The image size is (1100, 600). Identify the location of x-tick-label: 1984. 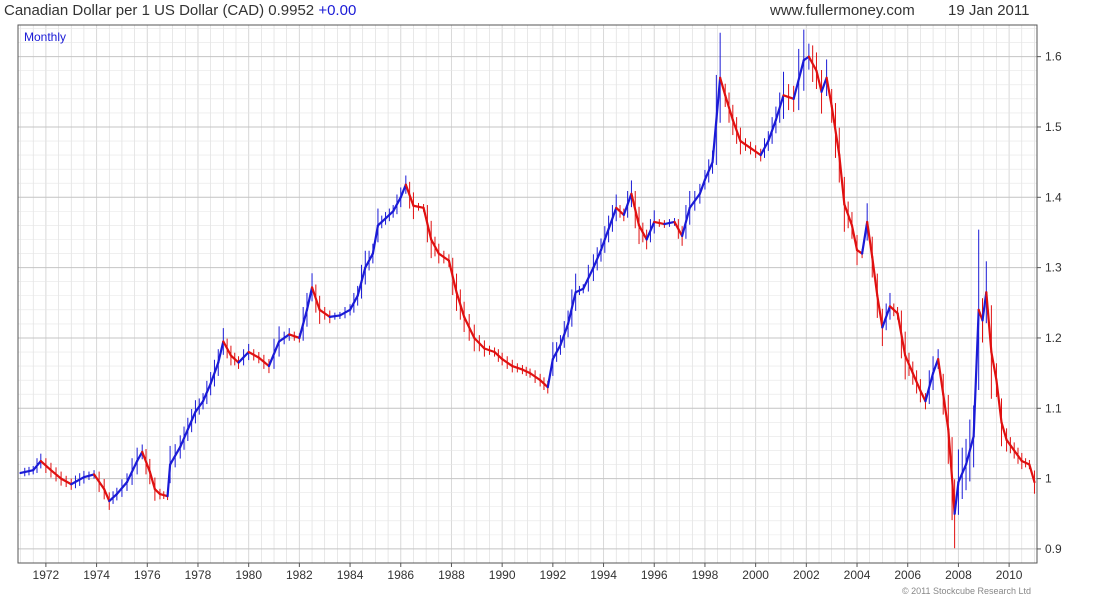
(350, 575).